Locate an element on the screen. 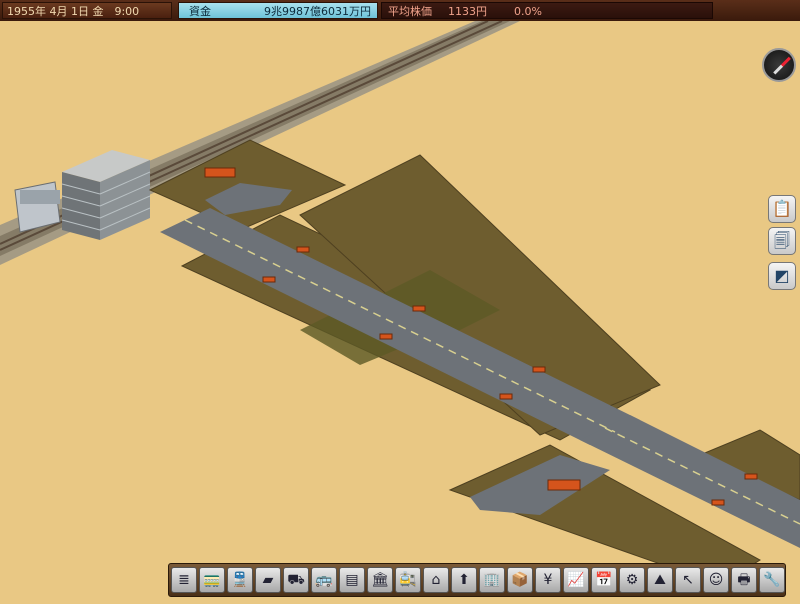 Image resolution: width=800 pixels, height=604 pixels. advisor-icon: ☺ is located at coordinates (716, 580).